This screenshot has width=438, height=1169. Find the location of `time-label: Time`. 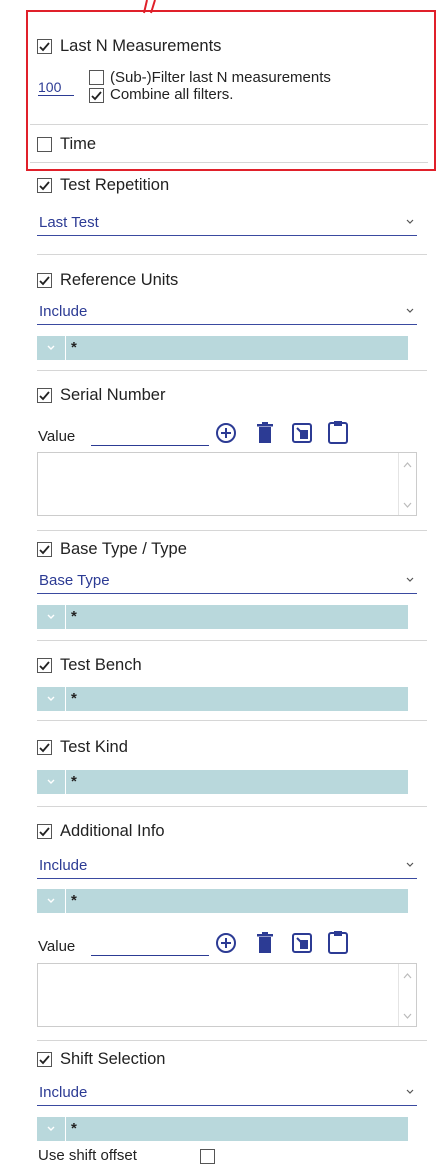

time-label: Time is located at coordinates (78, 144).